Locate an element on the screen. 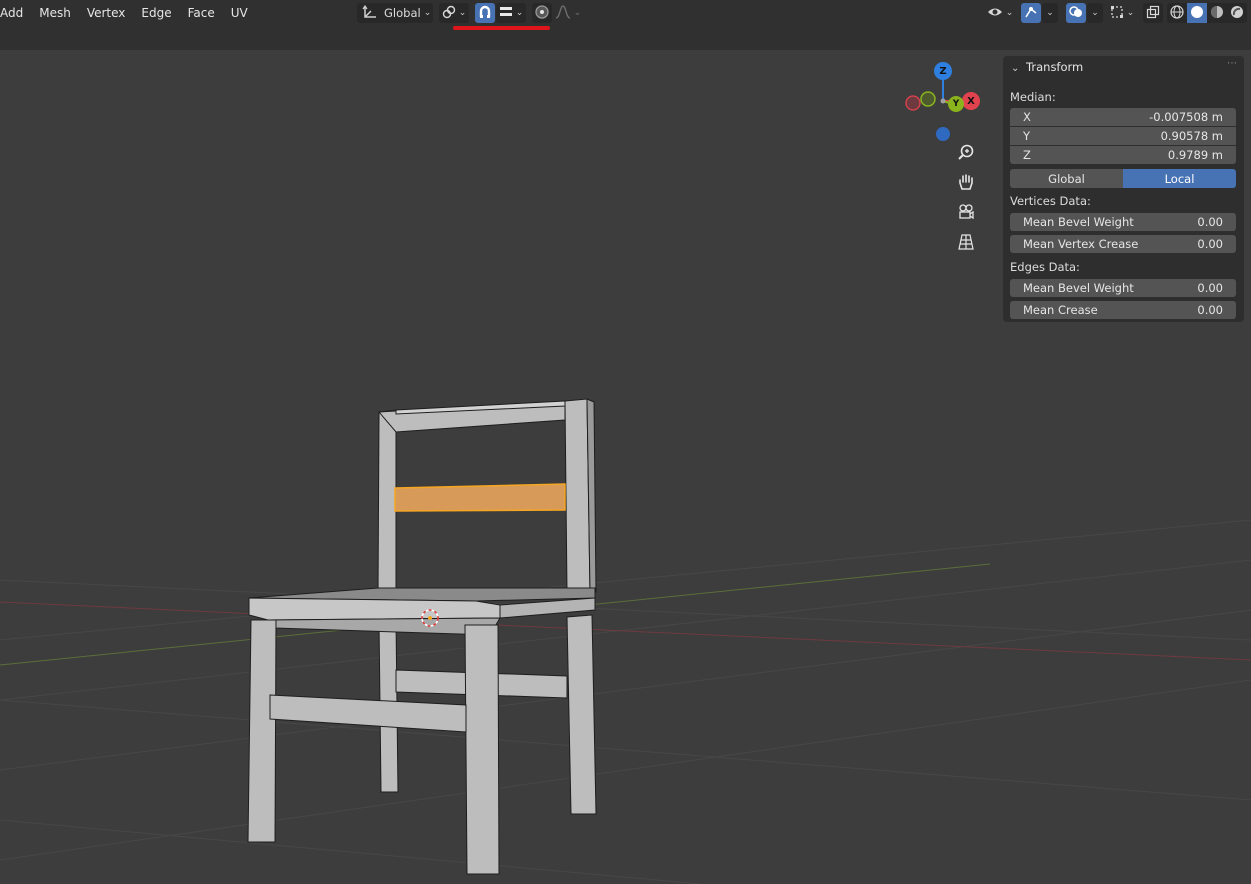 The height and width of the screenshot is (884, 1251). gizmo-dropdown: ⌄ is located at coordinates (1050, 13).